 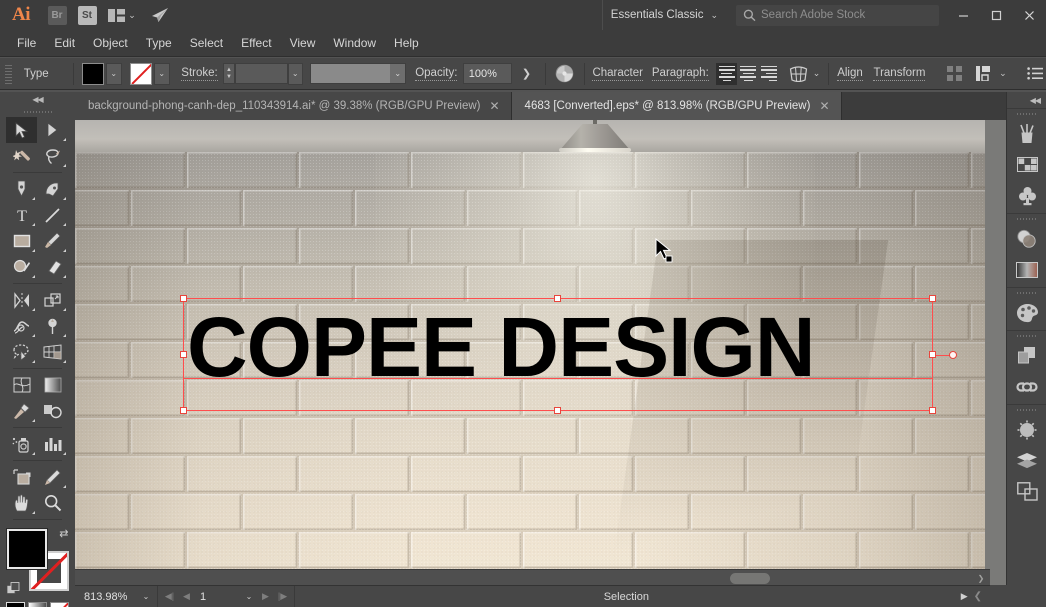 What do you see at coordinates (981, 578) in the screenshot?
I see `scroll-right-button: ❯` at bounding box center [981, 578].